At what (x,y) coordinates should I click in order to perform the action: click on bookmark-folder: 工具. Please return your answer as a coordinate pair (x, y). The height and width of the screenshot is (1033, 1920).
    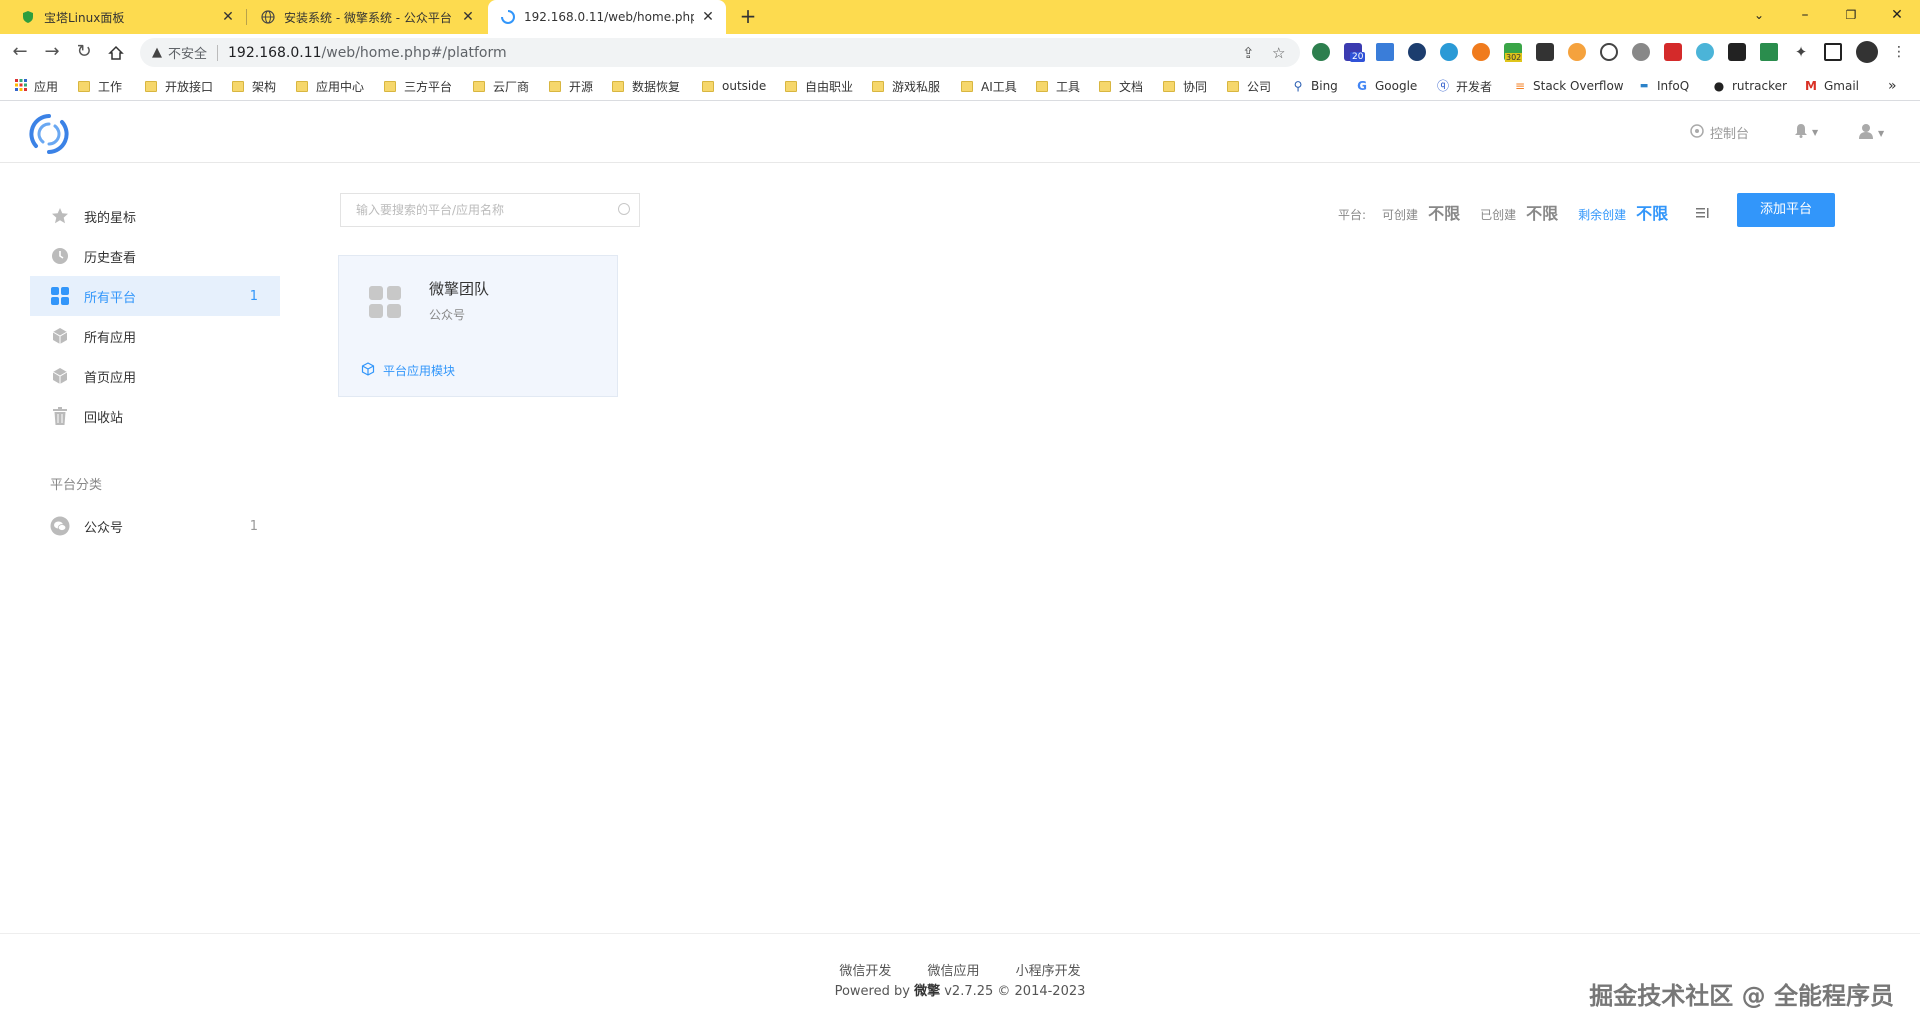
    Looking at the image, I should click on (1058, 86).